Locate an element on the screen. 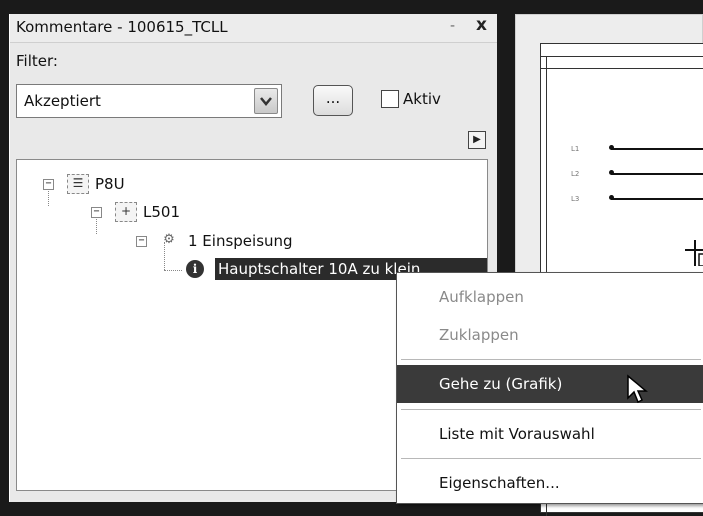 This screenshot has width=703, height=516. signal-label: L3 is located at coordinates (575, 199).